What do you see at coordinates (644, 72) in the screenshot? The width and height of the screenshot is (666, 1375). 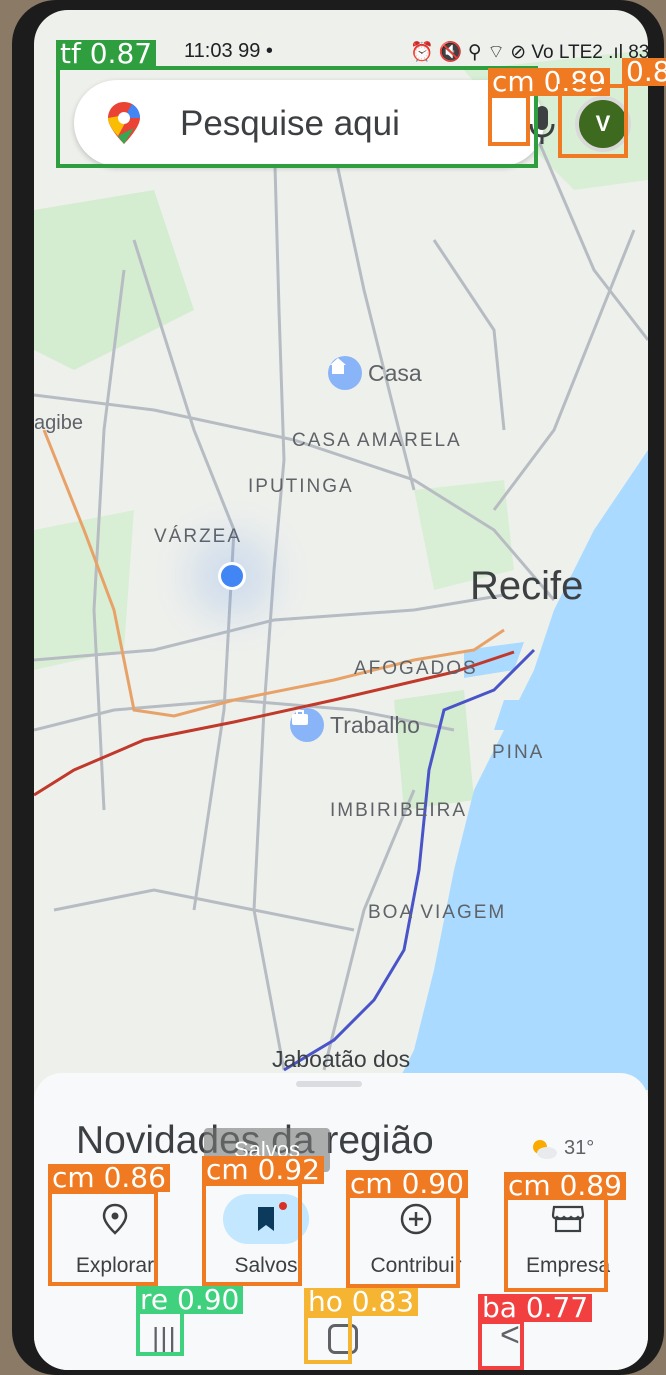 I see `detection-label-avatar: 0.8` at bounding box center [644, 72].